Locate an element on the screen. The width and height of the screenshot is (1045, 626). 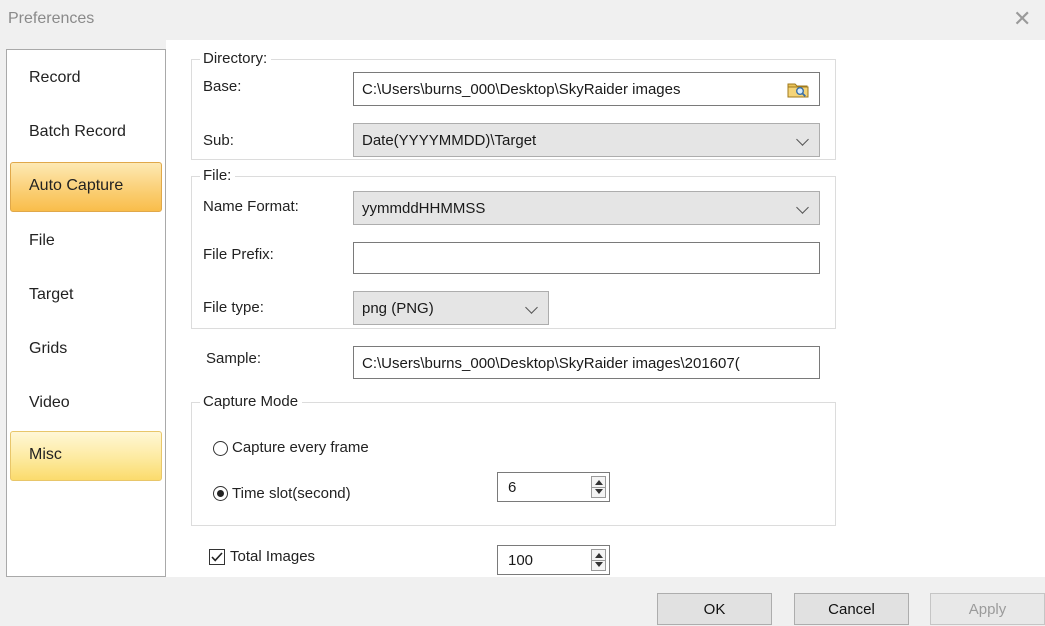
time-slot-label: Time slot(second) is located at coordinates (291, 493).